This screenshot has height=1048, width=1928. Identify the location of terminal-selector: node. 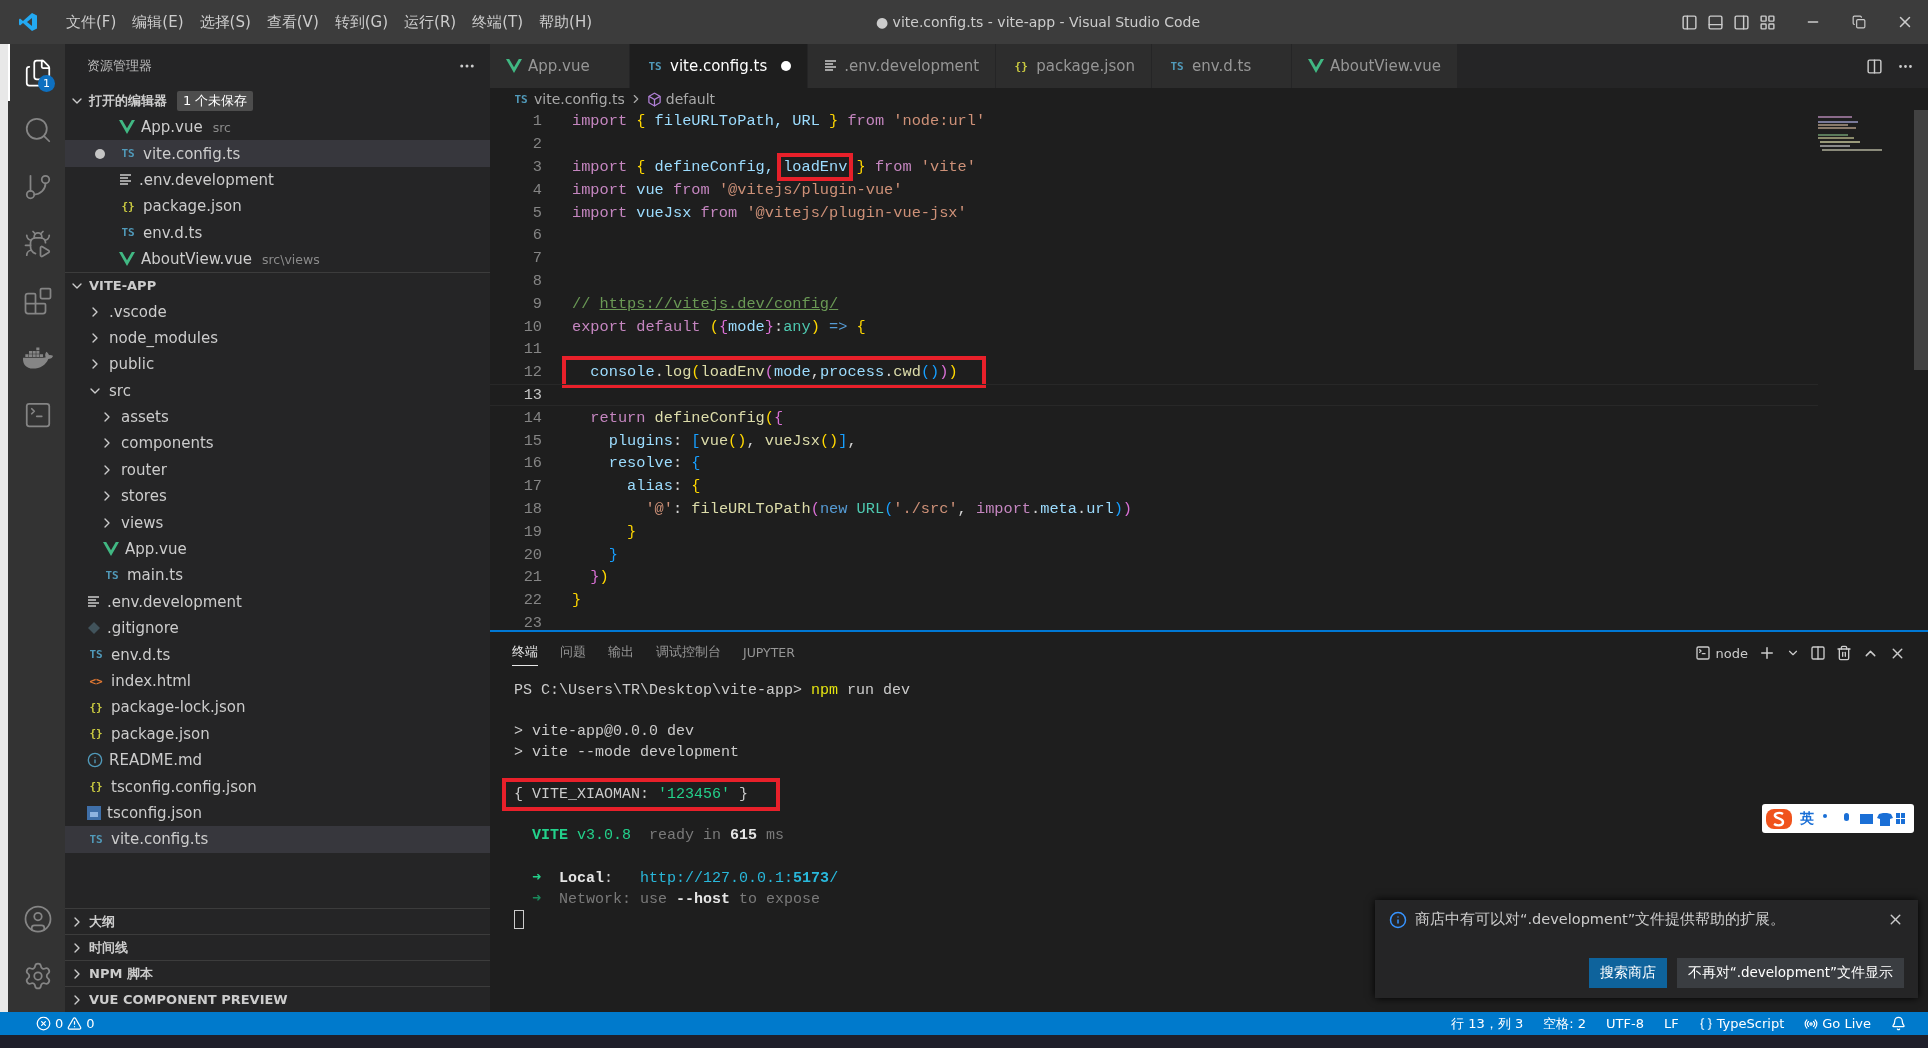
(1721, 653).